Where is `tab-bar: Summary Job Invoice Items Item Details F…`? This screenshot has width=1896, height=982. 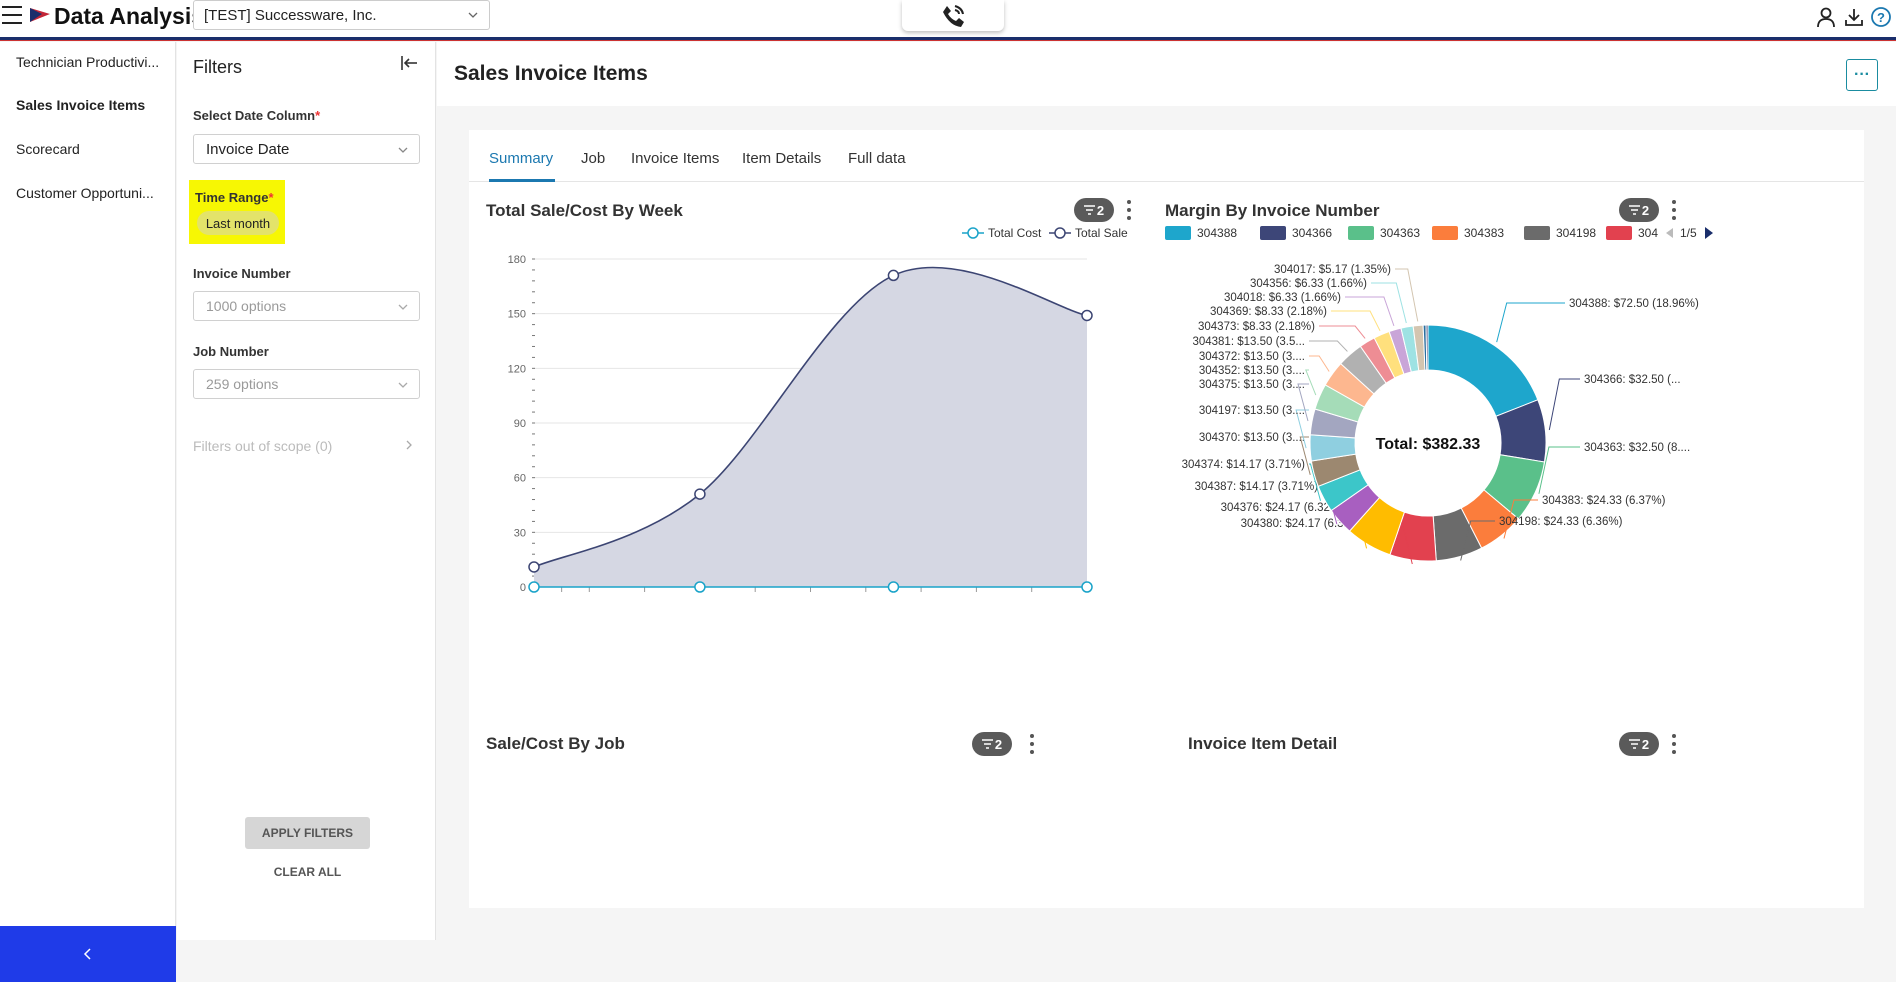
tab-bar: Summary Job Invoice Items Item Details F… is located at coordinates (1166, 156).